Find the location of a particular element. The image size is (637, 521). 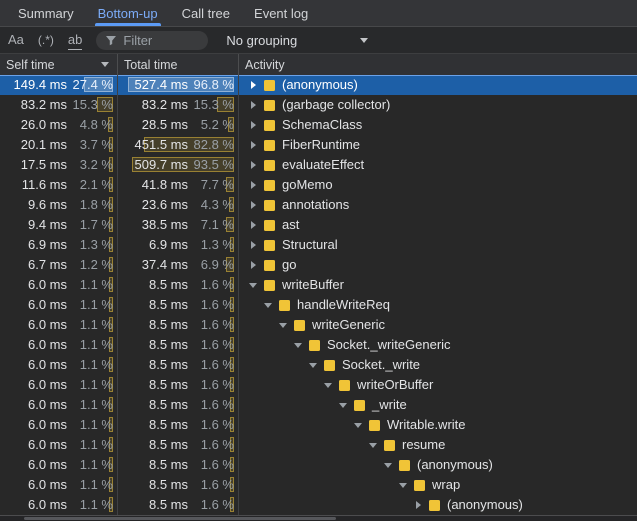

table-row: 26.0 ms 4.8 % 28.5 ms 5.2 % SchemaClass is located at coordinates (318, 125).